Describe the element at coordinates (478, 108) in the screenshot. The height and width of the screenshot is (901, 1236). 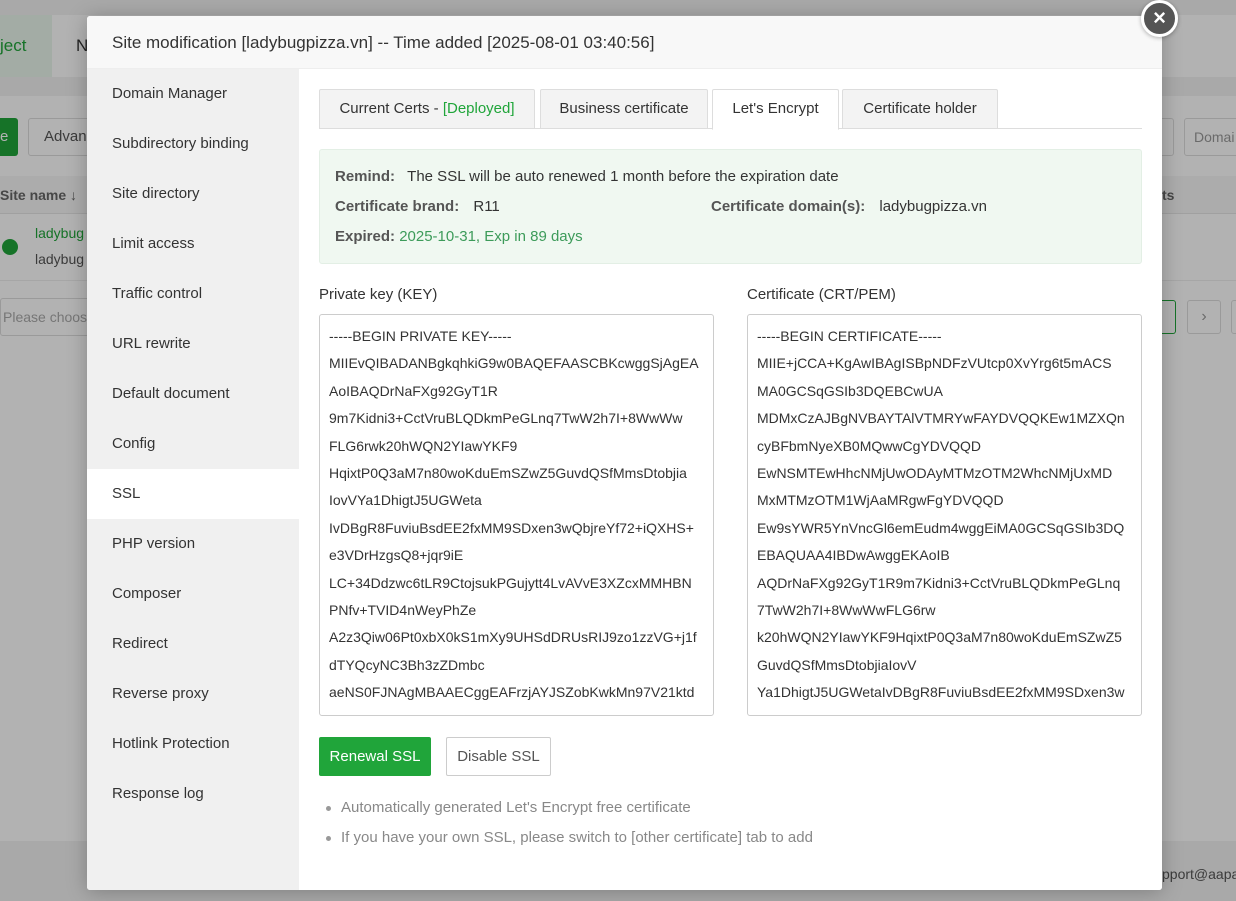
I see `deployed-status: [Deployed]` at that location.